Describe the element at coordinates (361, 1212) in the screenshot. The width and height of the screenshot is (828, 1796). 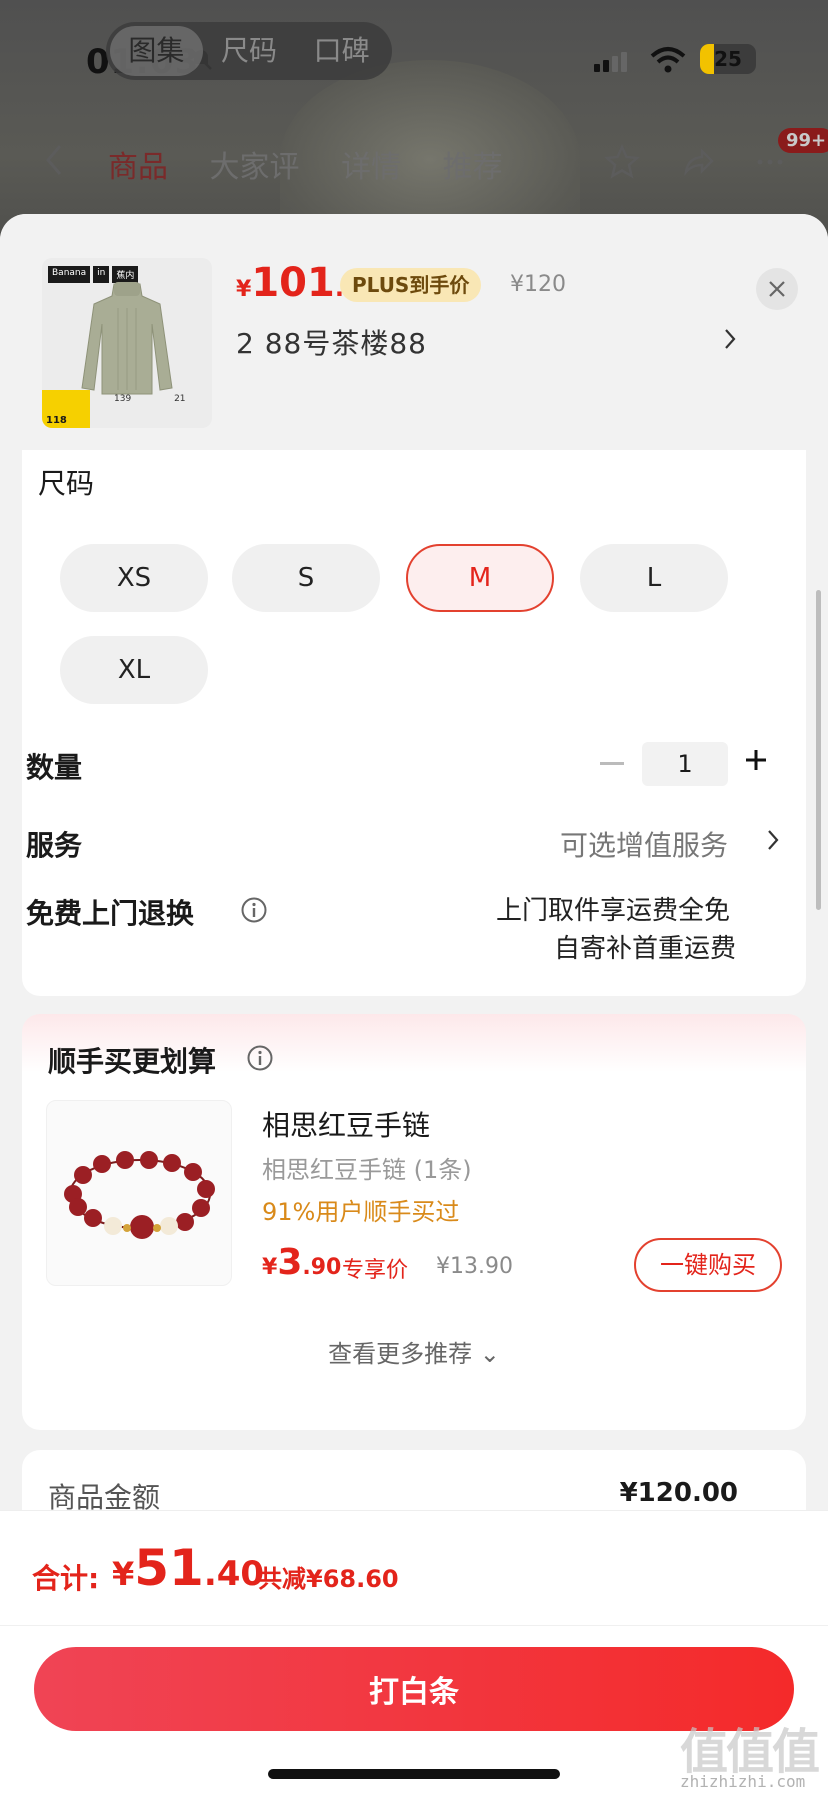
I see `bundle-popularity: 91%用户顺手买过` at that location.